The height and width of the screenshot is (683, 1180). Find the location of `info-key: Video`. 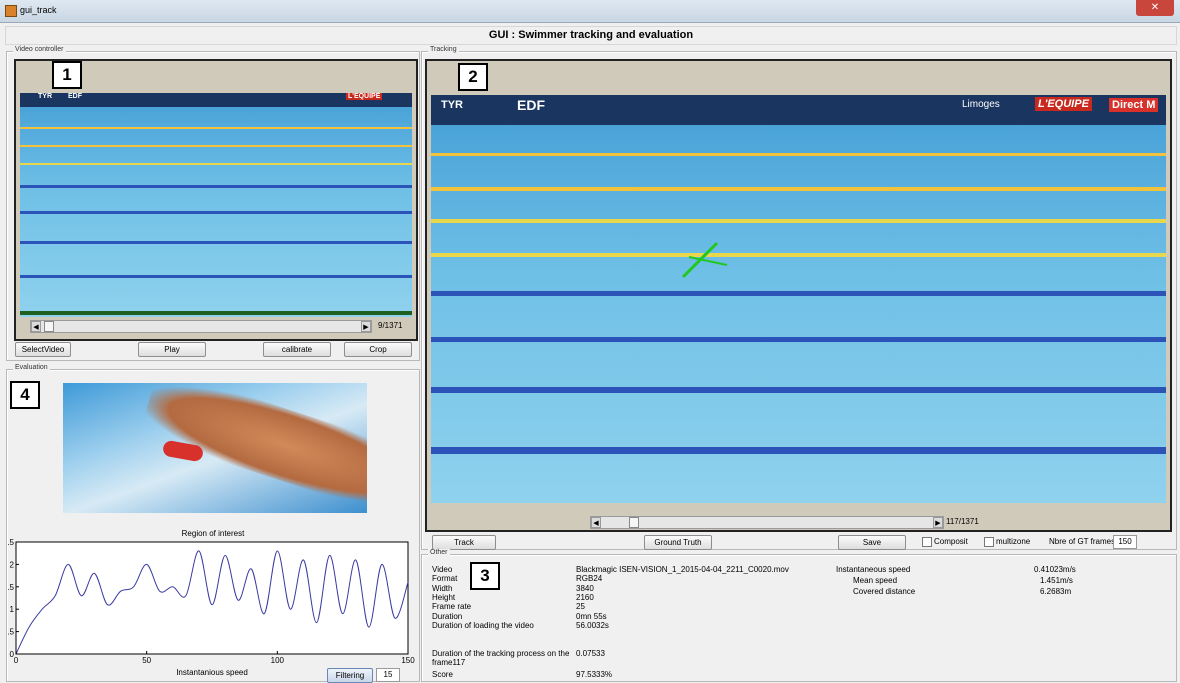

info-key: Video is located at coordinates (442, 569).